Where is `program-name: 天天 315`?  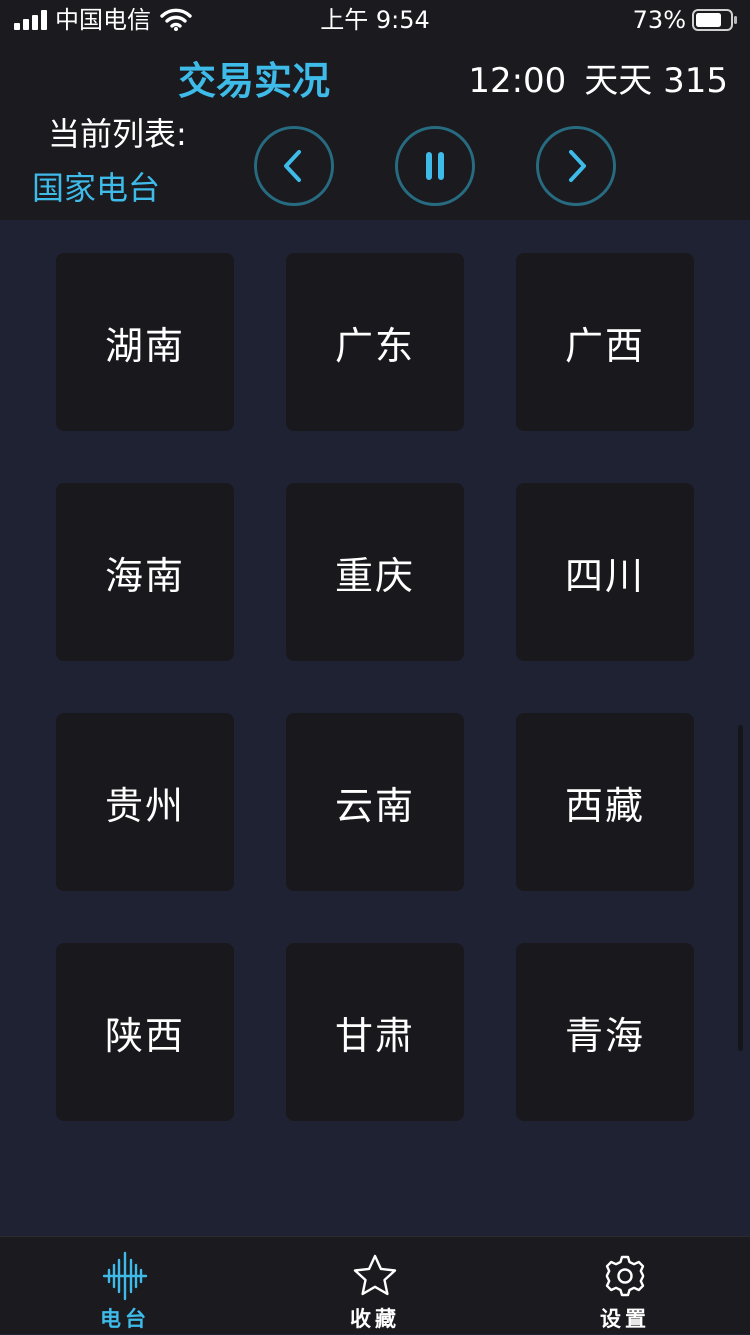
program-name: 天天 315 is located at coordinates (656, 81).